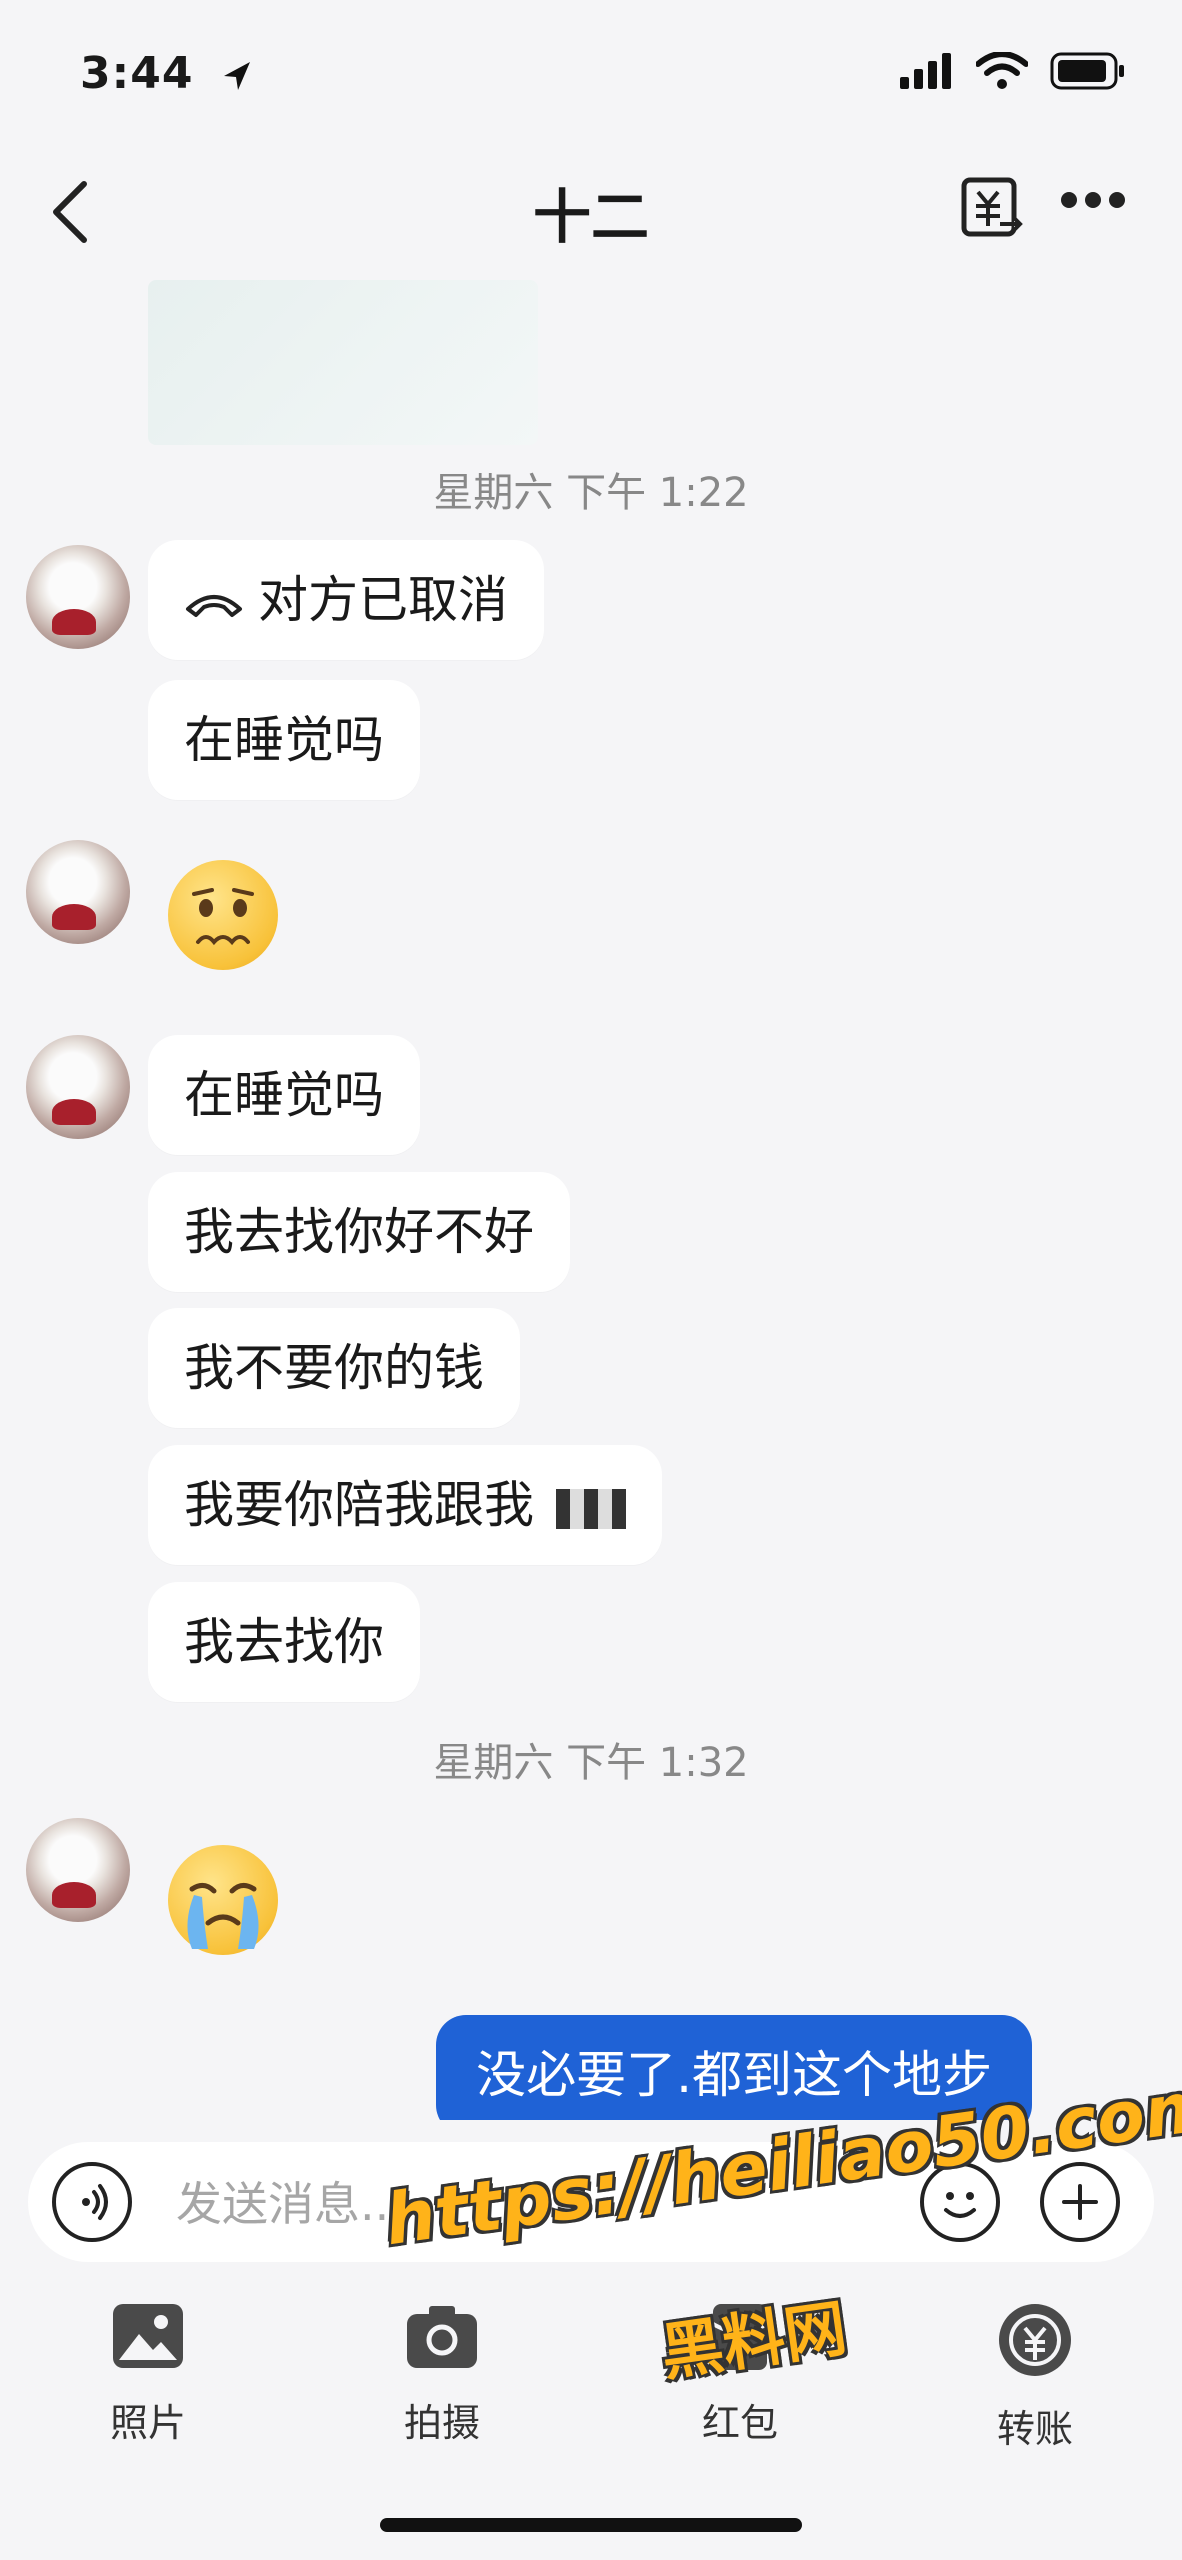 Image resolution: width=1182 pixels, height=2560 pixels. I want to click on crying-face-emoji, so click(223, 1900).